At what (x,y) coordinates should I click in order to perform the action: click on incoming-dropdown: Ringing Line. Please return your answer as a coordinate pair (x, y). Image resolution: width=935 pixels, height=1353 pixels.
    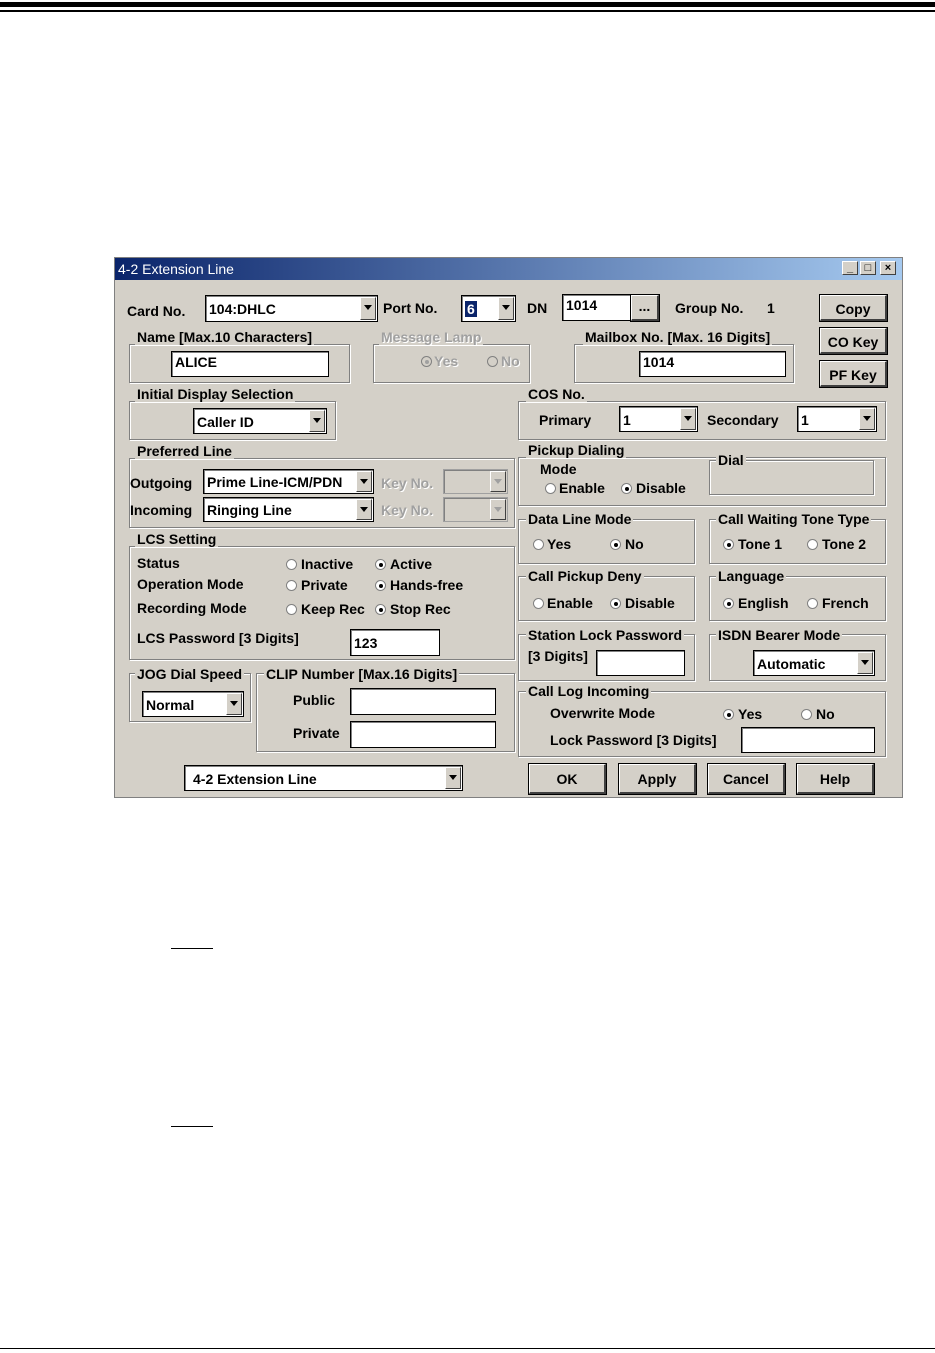
    Looking at the image, I should click on (288, 509).